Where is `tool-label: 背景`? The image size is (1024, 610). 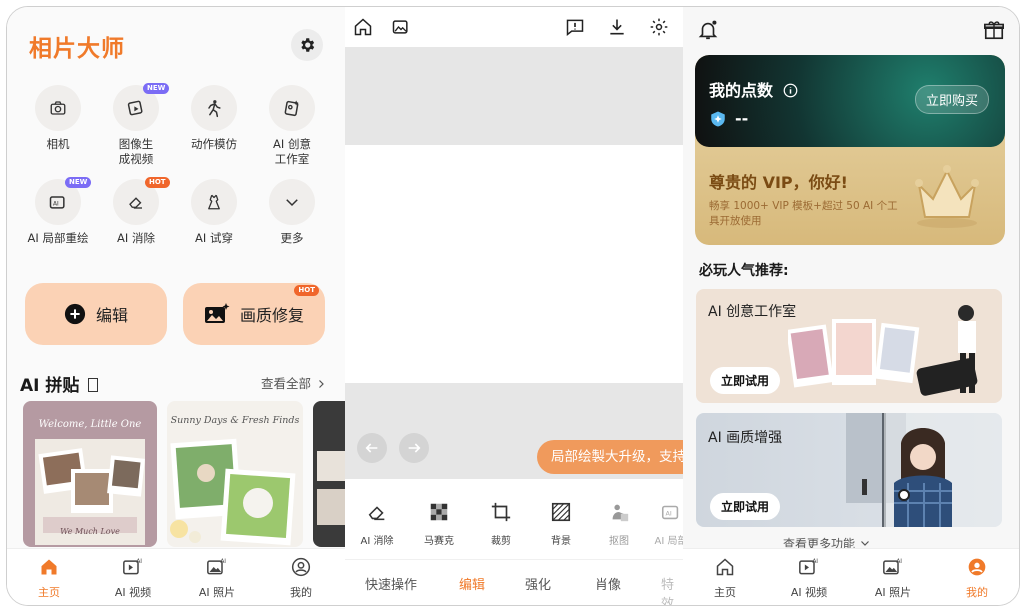
tool-label: 背景 is located at coordinates (561, 541).